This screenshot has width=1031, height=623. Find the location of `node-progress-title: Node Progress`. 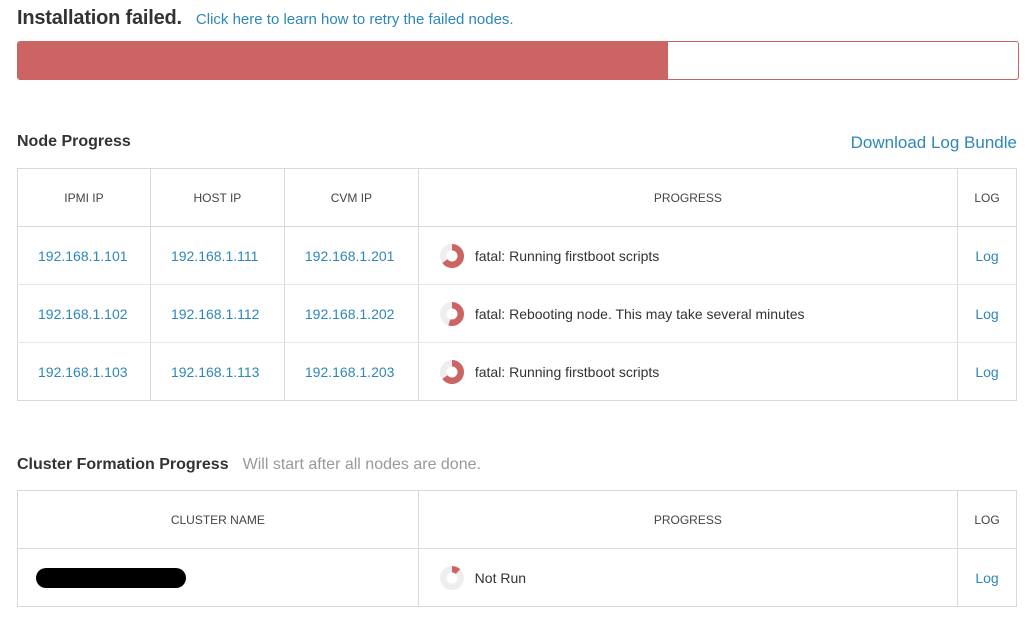

node-progress-title: Node Progress is located at coordinates (74, 141).